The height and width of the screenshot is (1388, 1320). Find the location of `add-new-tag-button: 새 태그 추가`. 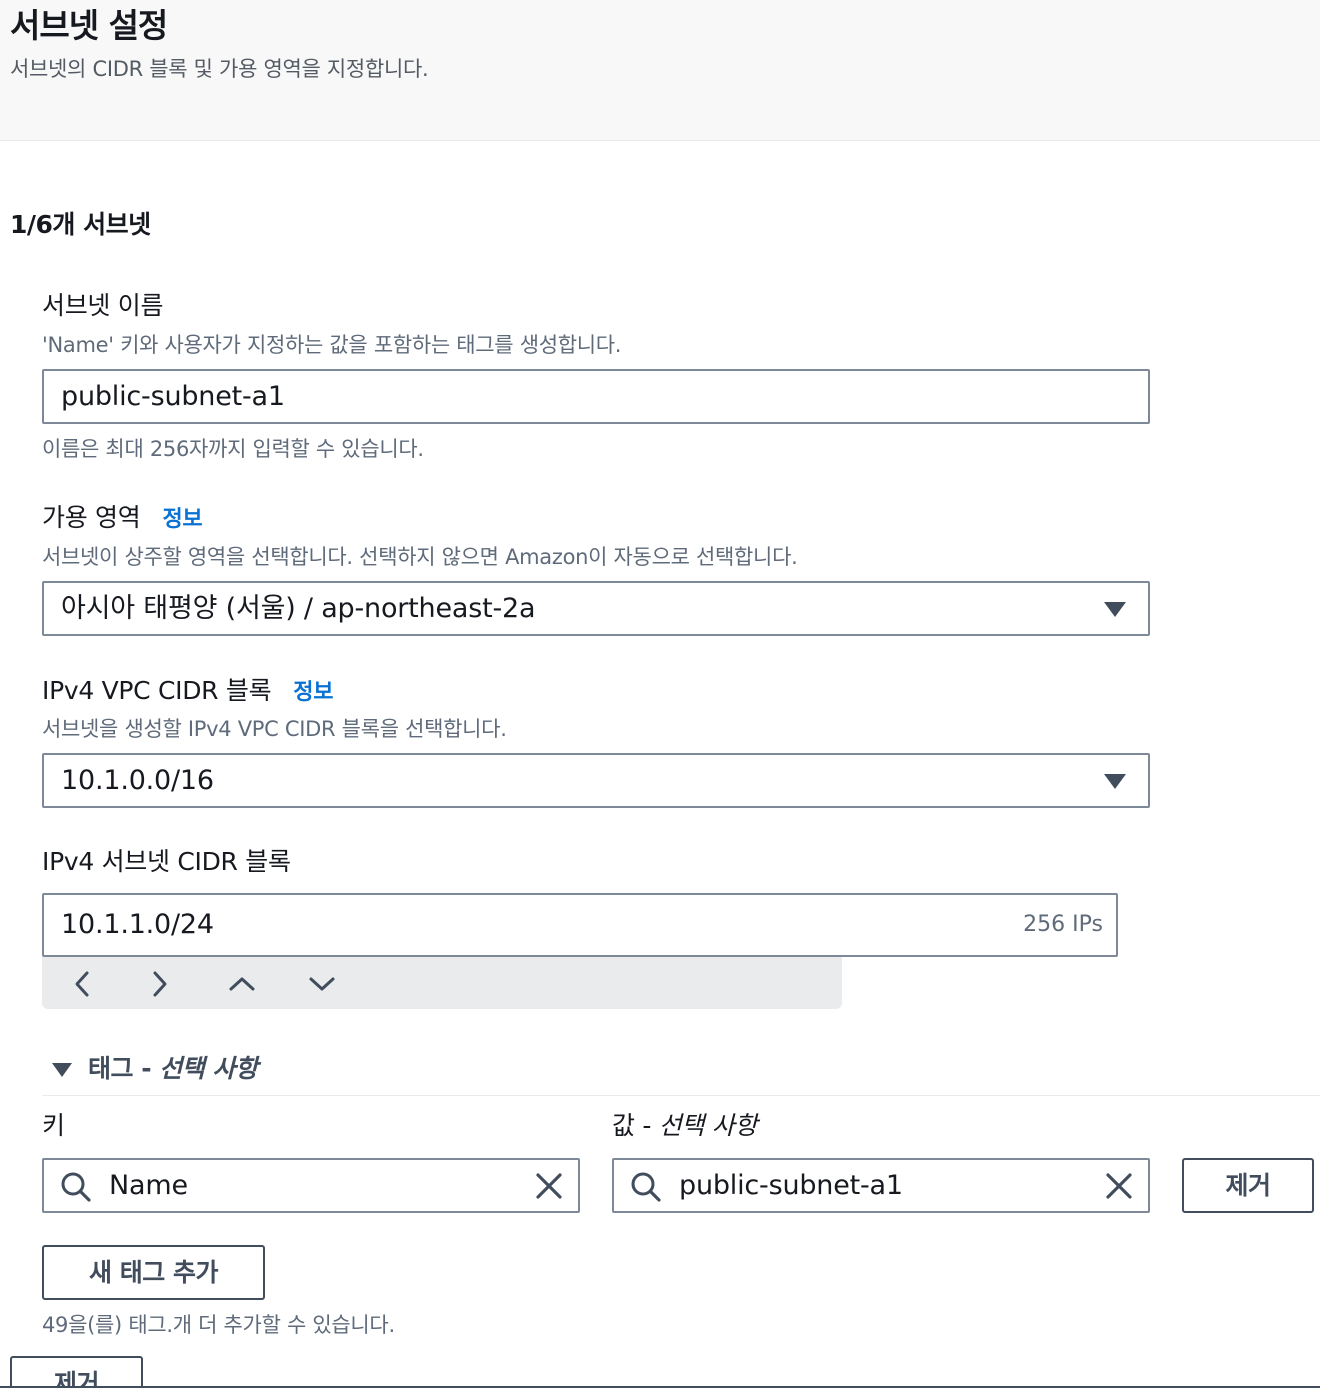

add-new-tag-button: 새 태그 추가 is located at coordinates (153, 1272).